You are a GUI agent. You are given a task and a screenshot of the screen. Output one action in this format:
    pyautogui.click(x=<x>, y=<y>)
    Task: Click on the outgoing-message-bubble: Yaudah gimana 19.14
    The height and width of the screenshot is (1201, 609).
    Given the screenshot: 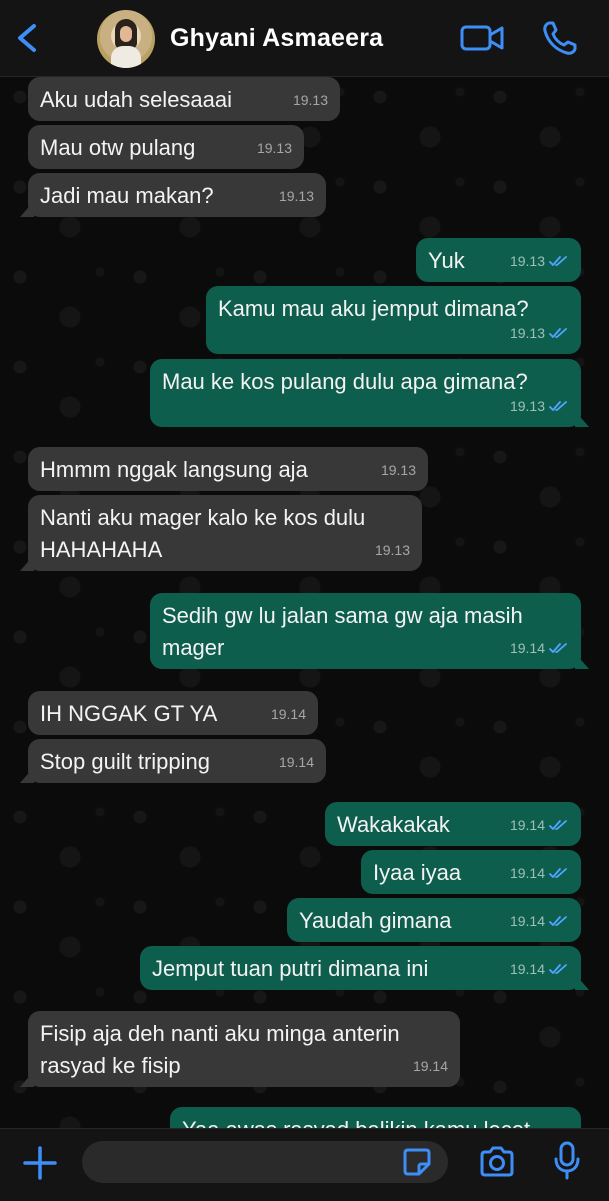 What is the action you would take?
    pyautogui.click(x=434, y=920)
    